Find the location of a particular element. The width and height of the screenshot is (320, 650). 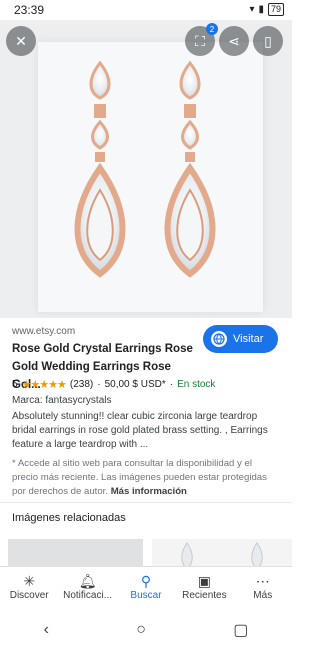

save-button: ▯ is located at coordinates (268, 41).